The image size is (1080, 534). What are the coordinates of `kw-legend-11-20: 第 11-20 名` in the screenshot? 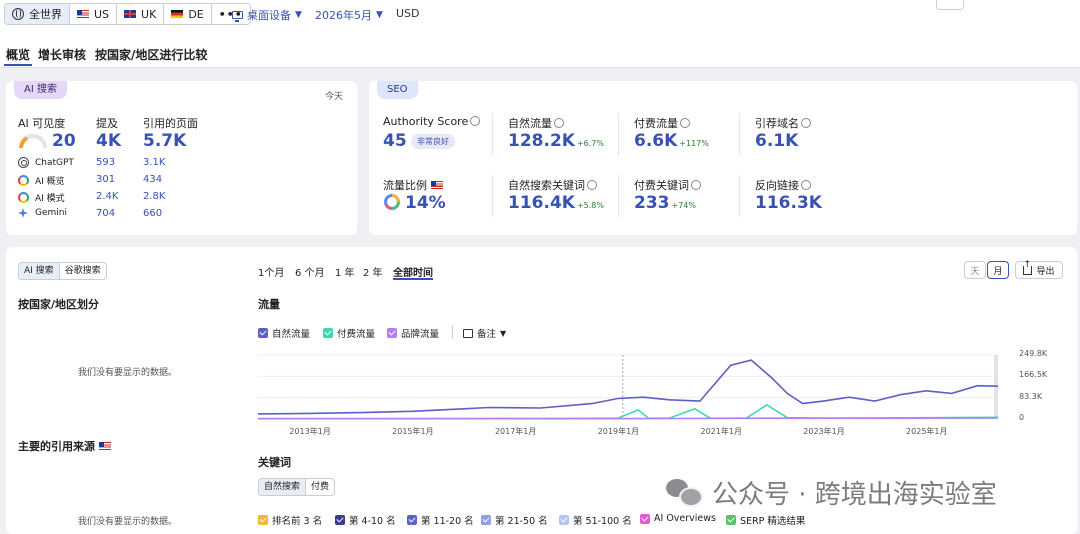 It's located at (440, 520).